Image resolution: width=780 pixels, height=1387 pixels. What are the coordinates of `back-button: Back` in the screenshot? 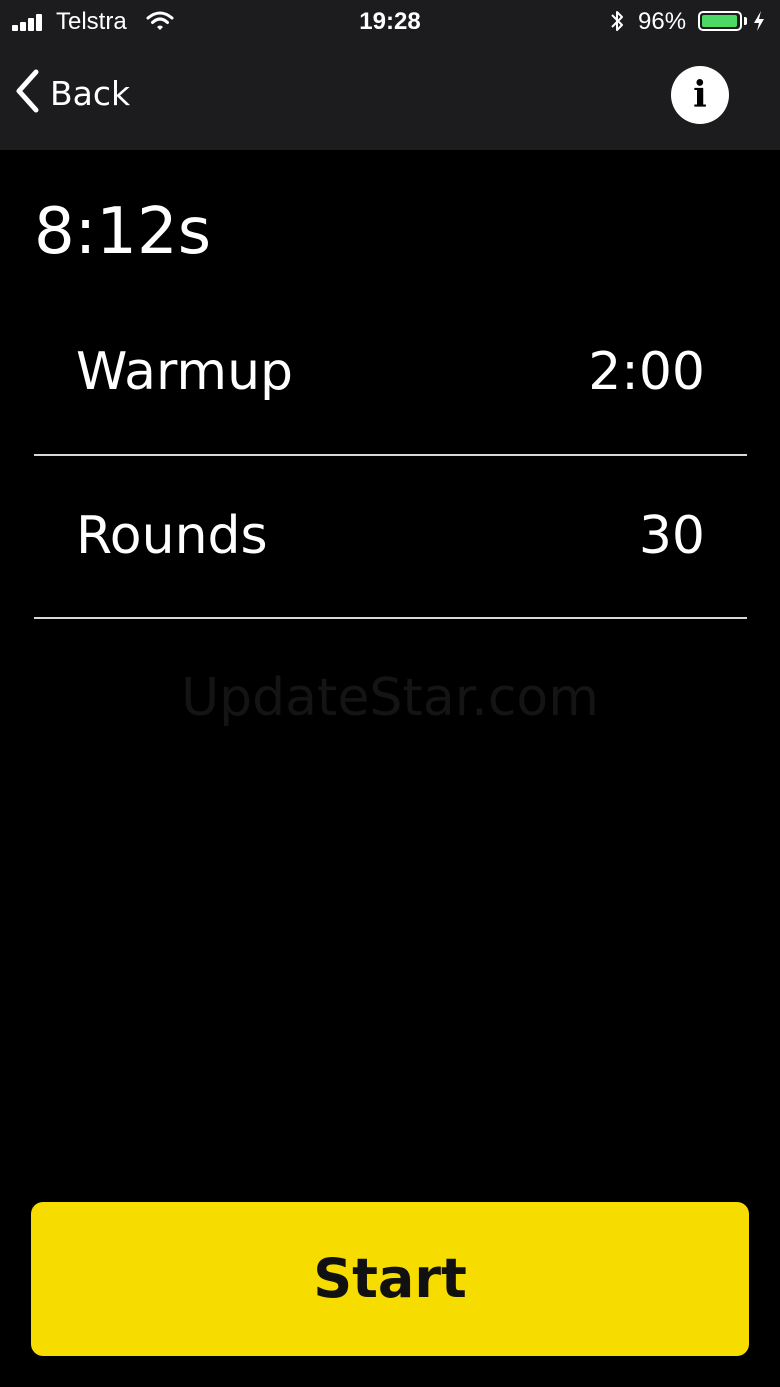 It's located at (72, 93).